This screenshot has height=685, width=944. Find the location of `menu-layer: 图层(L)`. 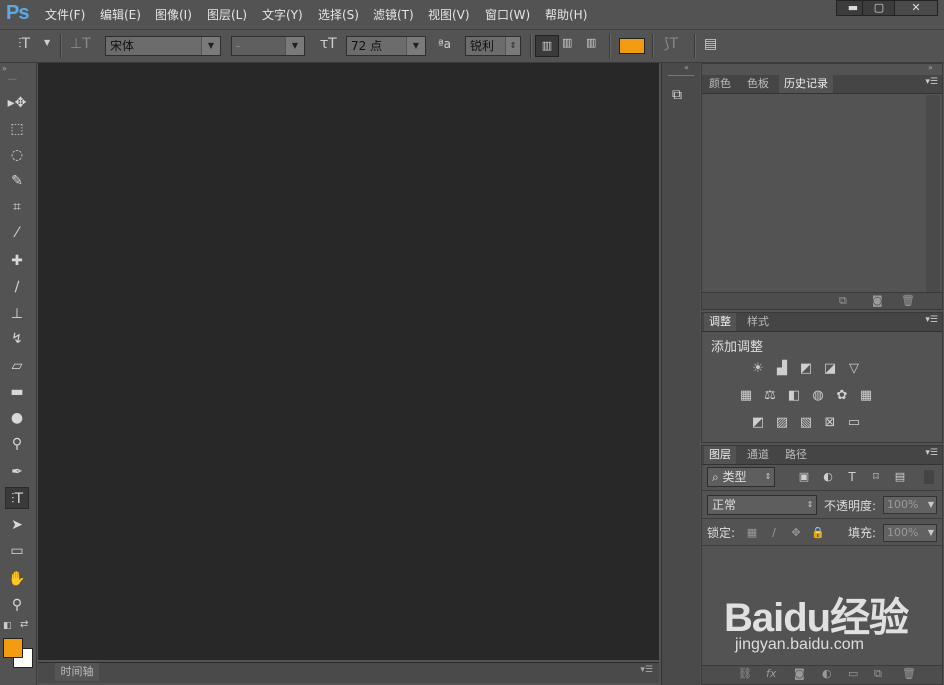

menu-layer: 图层(L) is located at coordinates (227, 14).